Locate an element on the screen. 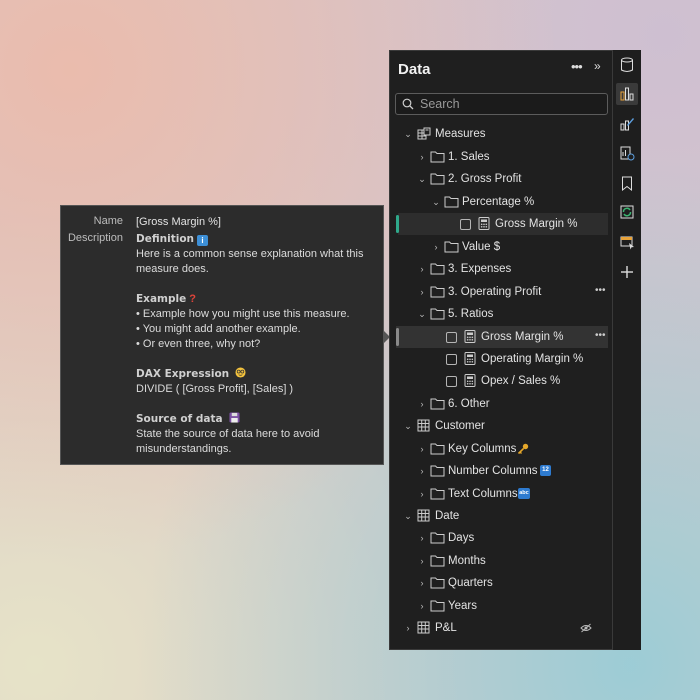 The image size is (700, 700). source-text-2: misunderstandings. is located at coordinates (184, 449).